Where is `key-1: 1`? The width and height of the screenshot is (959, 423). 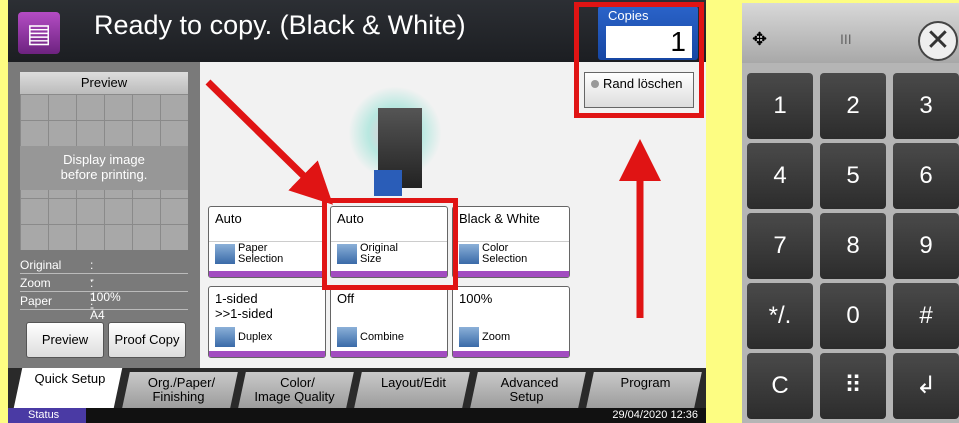 key-1: 1 is located at coordinates (780, 106).